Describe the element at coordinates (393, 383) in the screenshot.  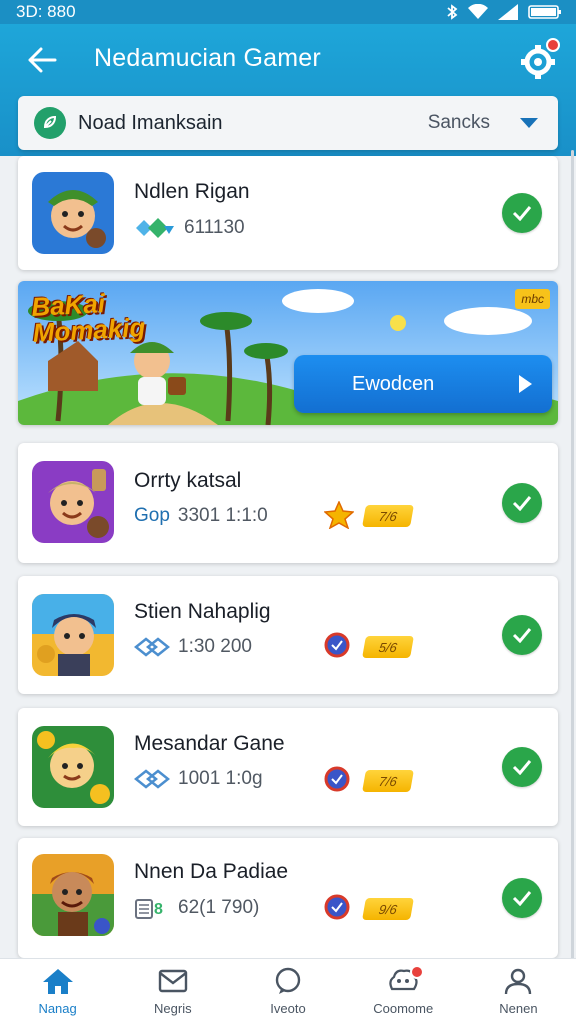
I see `download-button-label: Ewodcen` at that location.